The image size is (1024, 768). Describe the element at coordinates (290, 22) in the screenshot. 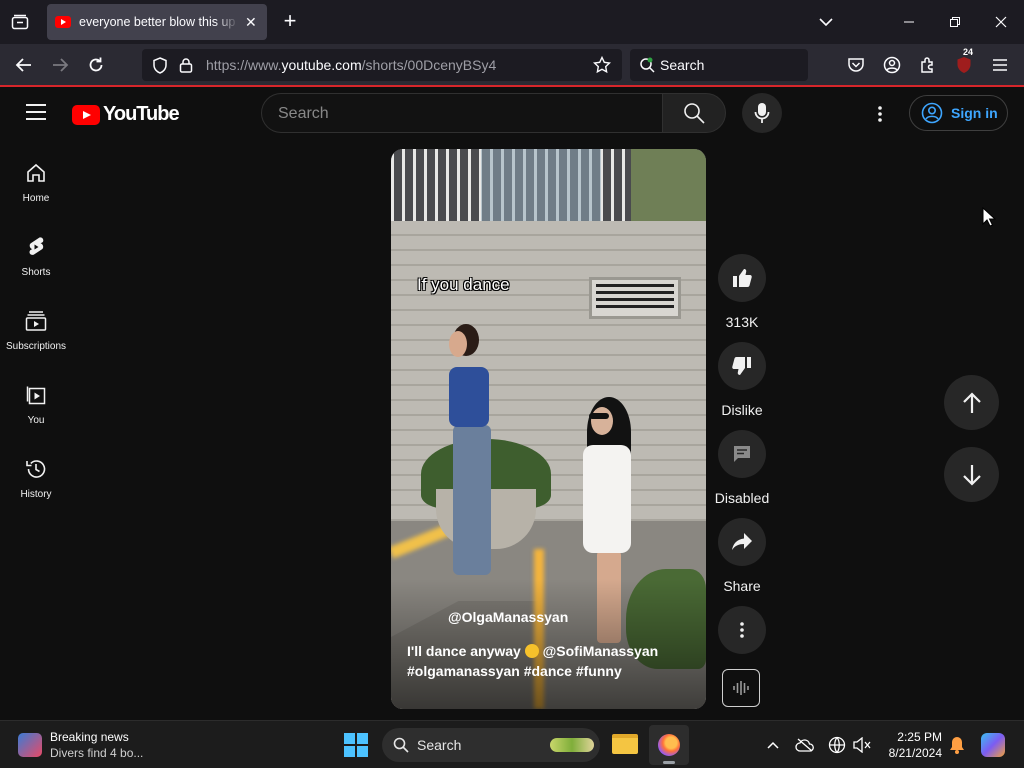

I see `new-tab-button: +` at that location.